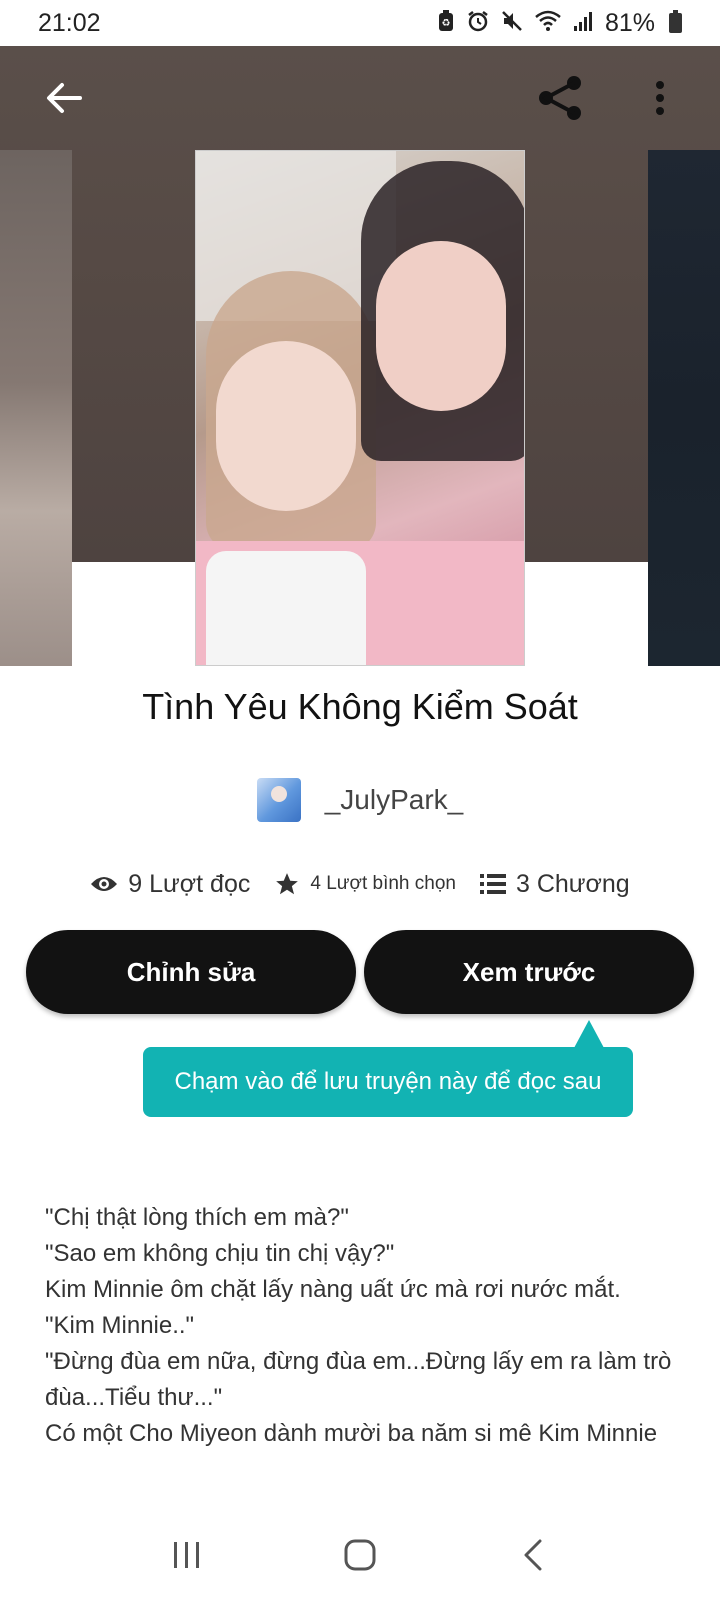  Describe the element at coordinates (548, 23) in the screenshot. I see `wifi-icon` at that location.